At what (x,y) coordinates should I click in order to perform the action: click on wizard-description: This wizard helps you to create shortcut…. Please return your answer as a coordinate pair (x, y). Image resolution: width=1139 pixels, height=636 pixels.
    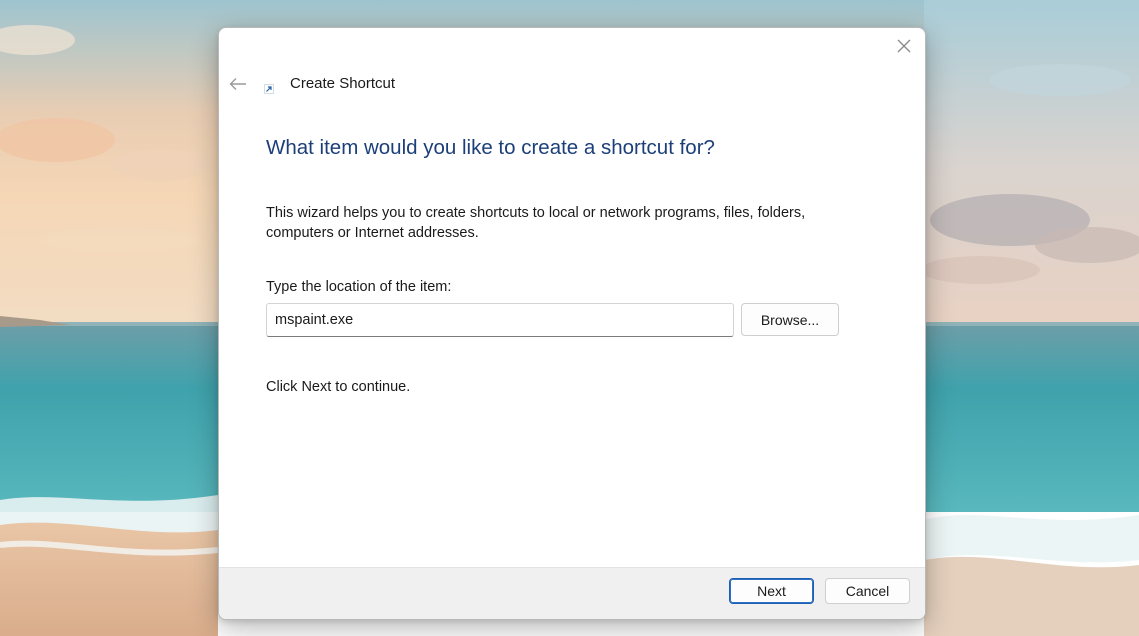
    Looking at the image, I should click on (536, 223).